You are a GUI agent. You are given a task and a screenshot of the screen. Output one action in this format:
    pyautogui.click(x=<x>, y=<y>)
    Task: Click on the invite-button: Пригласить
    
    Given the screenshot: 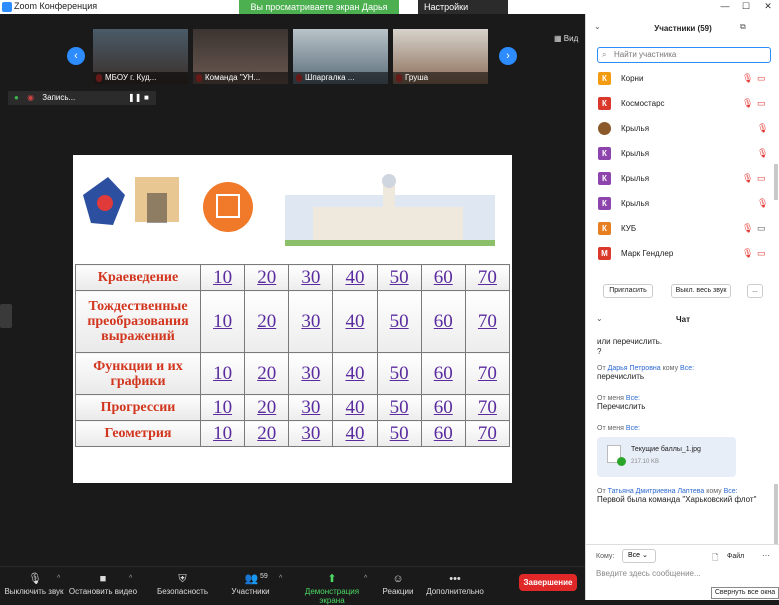 What is the action you would take?
    pyautogui.click(x=628, y=291)
    